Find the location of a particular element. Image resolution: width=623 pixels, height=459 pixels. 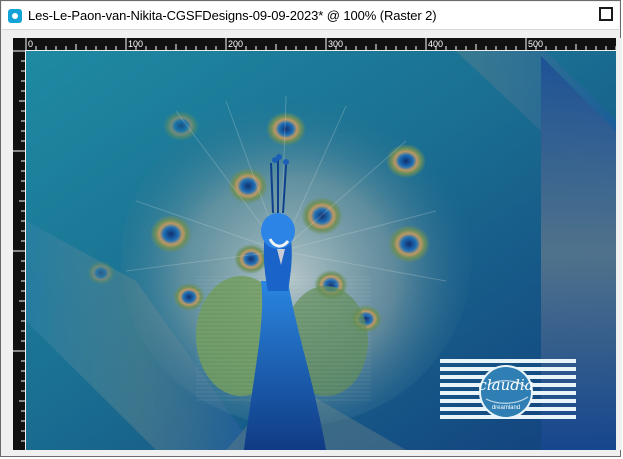

watermark-subtext: dreamland is located at coordinates (506, 408).